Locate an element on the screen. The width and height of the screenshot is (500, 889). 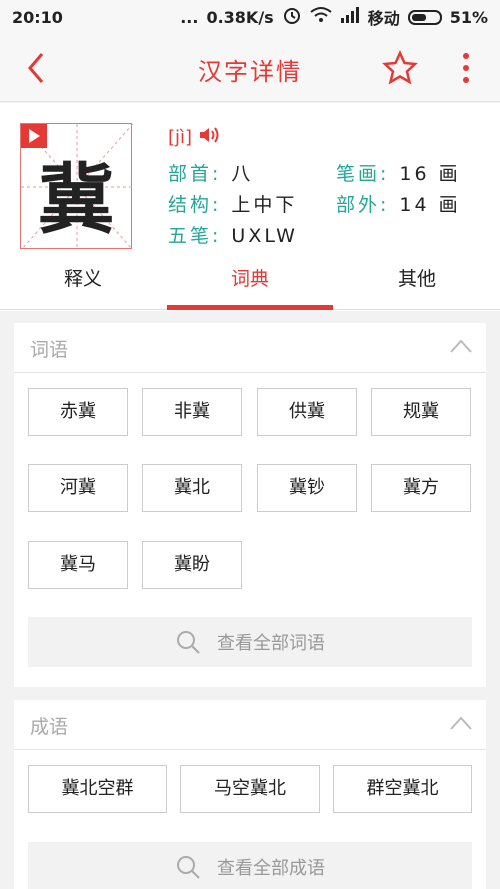
structure-value: 上中下 is located at coordinates (264, 205).